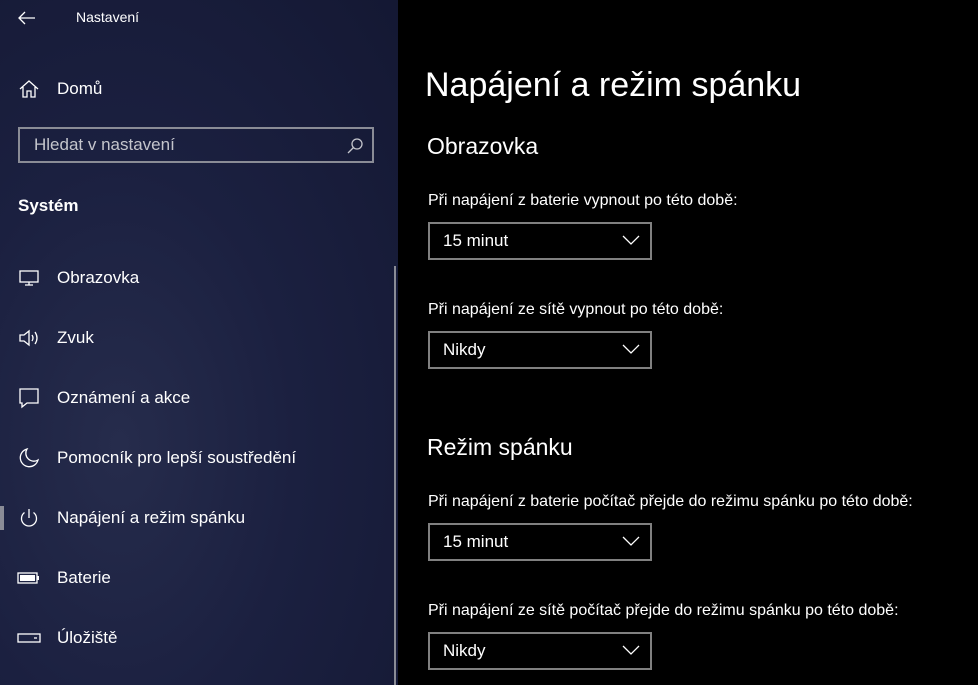 This screenshot has height=685, width=978. Describe the element at coordinates (196, 578) in the screenshot. I see `sidebar-item-battery: Baterie` at that location.